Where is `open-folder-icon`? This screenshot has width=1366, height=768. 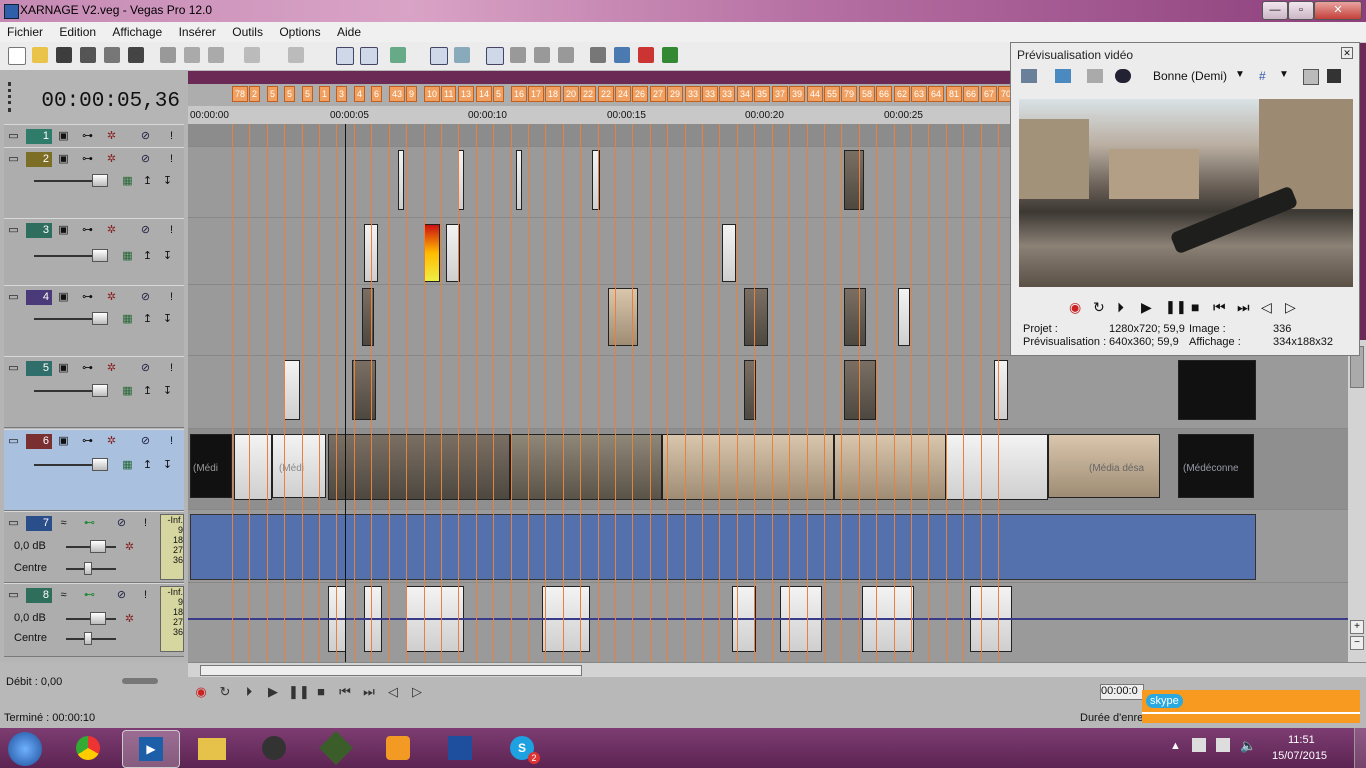 open-folder-icon is located at coordinates (40, 55).